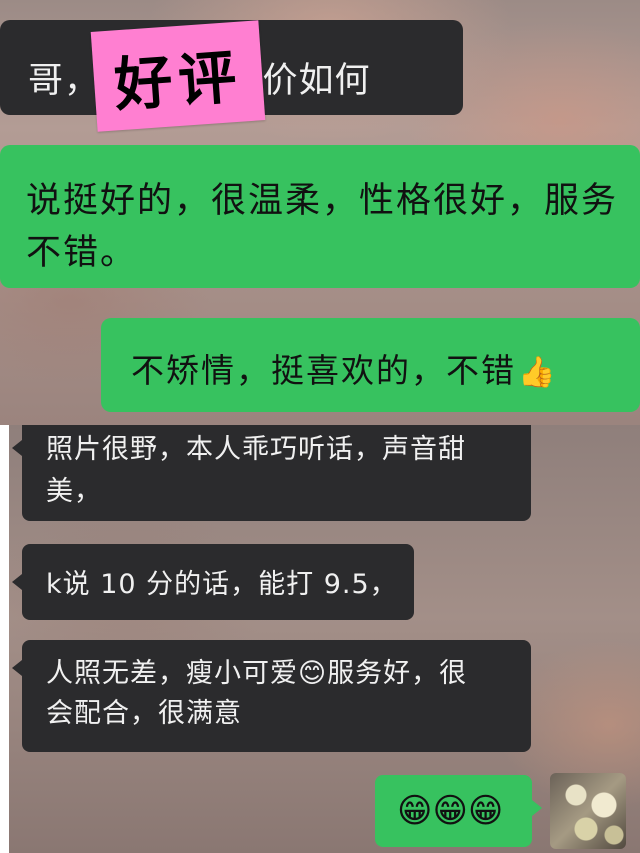  I want to click on message-text-line: 会配合，很满意, so click(144, 713).